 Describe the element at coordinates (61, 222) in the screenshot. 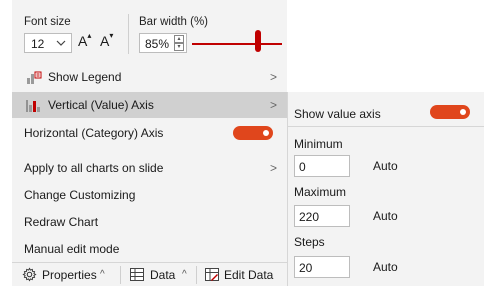

I see `redraw-chart-label: Redraw Chart` at that location.